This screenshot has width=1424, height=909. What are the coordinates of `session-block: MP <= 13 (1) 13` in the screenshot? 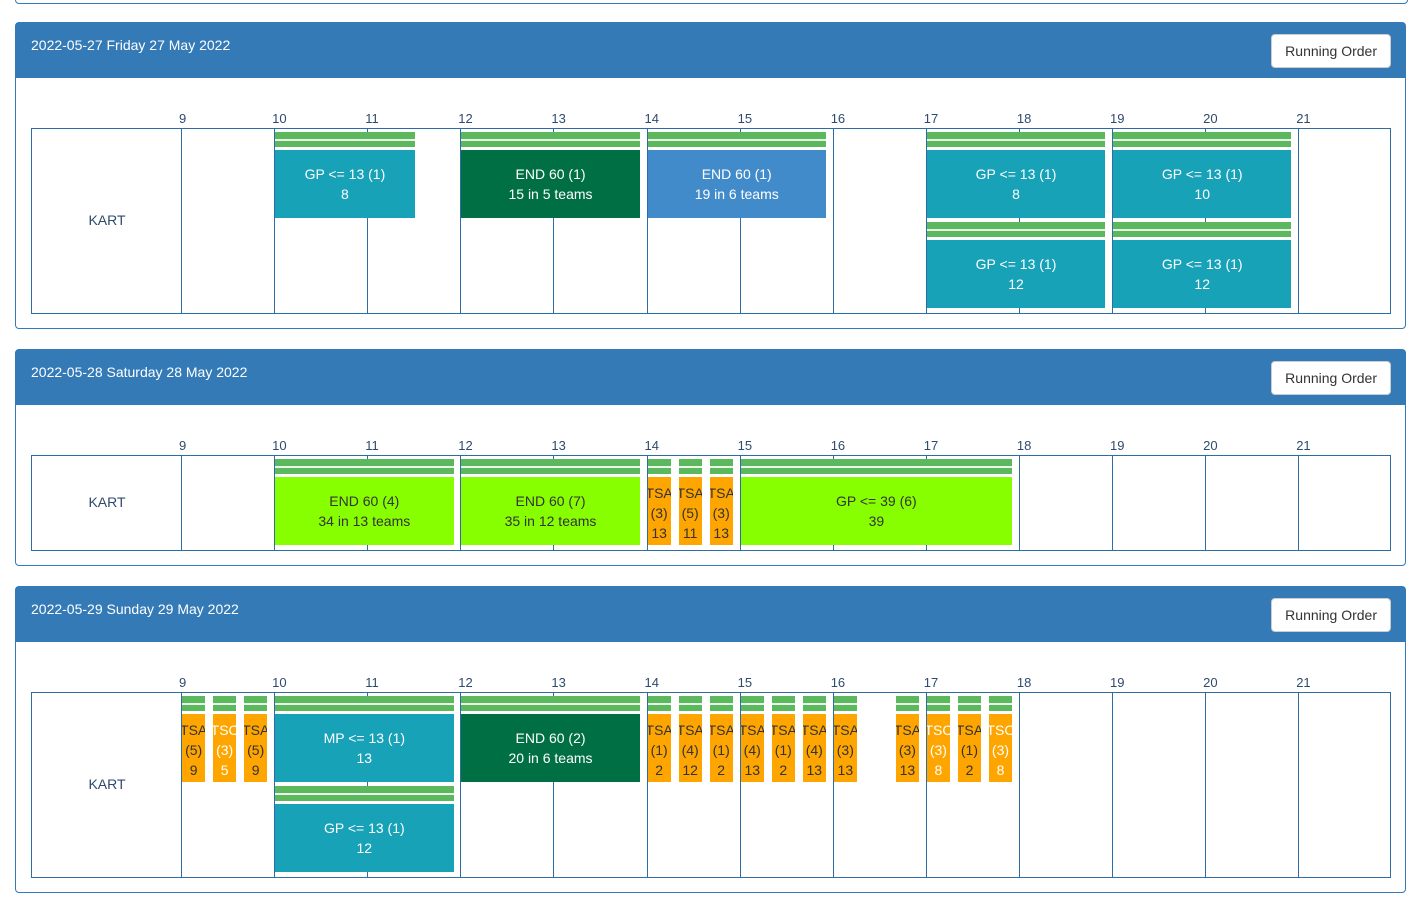 It's located at (364, 739).